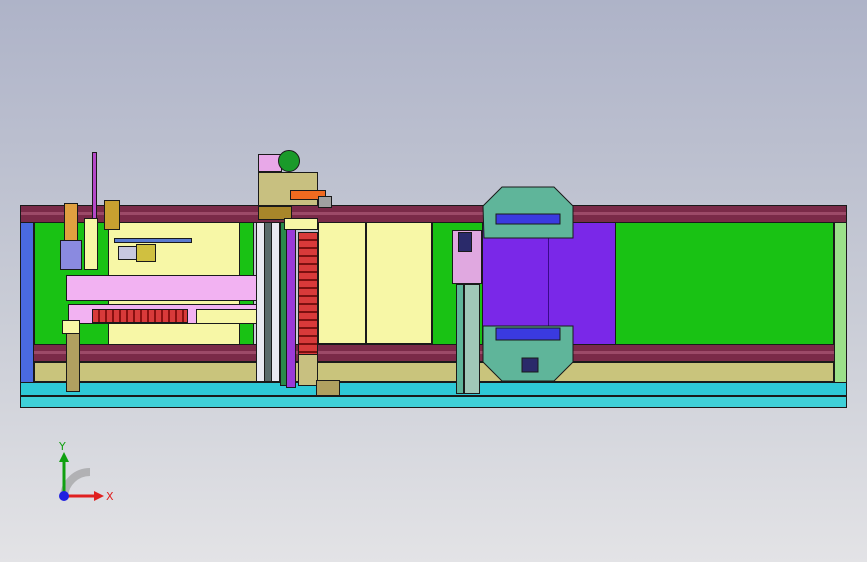  What do you see at coordinates (465, 242) in the screenshot?
I see `mid-slider-block` at bounding box center [465, 242].